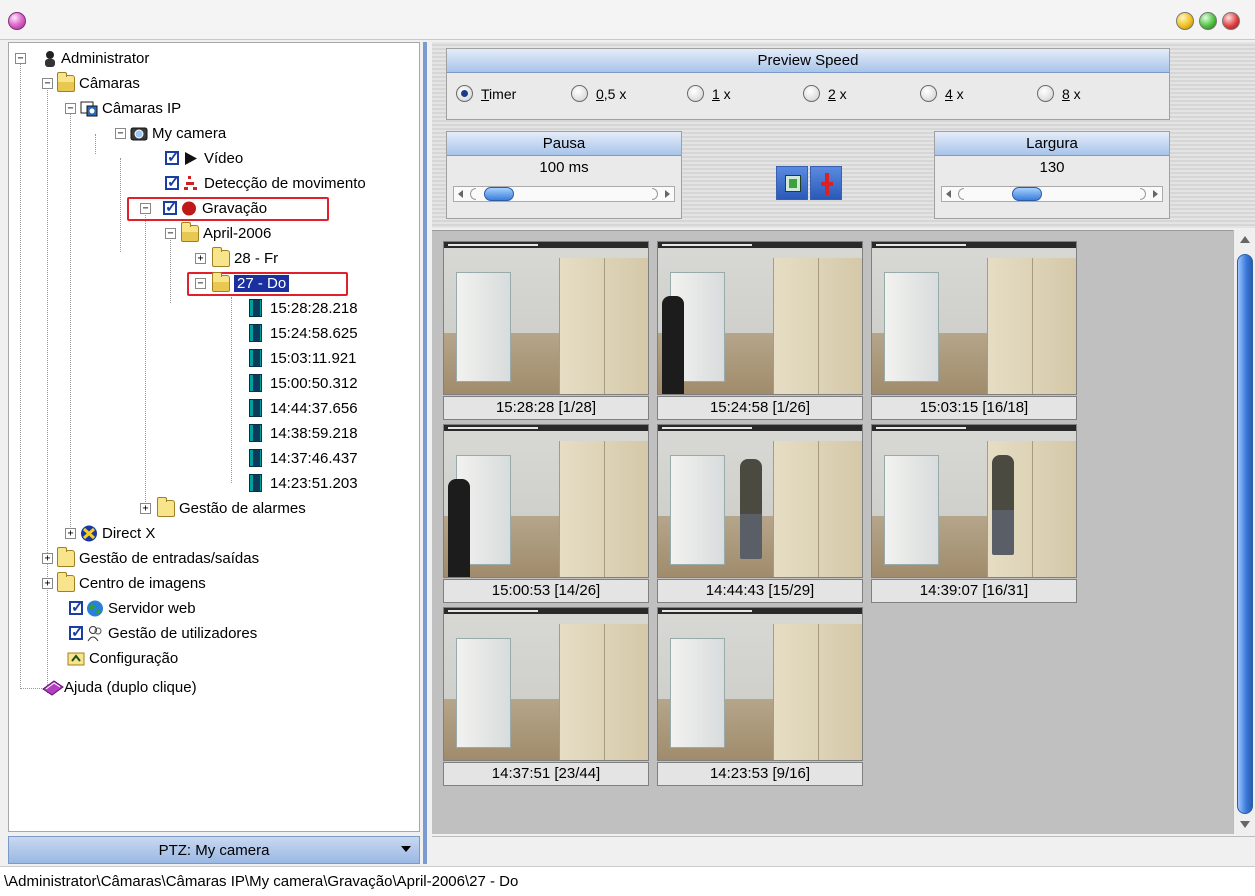 This screenshot has height=896, width=1255. What do you see at coordinates (546, 697) in the screenshot?
I see `recording-thumbnail: 14:37:51 [23/44]` at bounding box center [546, 697].